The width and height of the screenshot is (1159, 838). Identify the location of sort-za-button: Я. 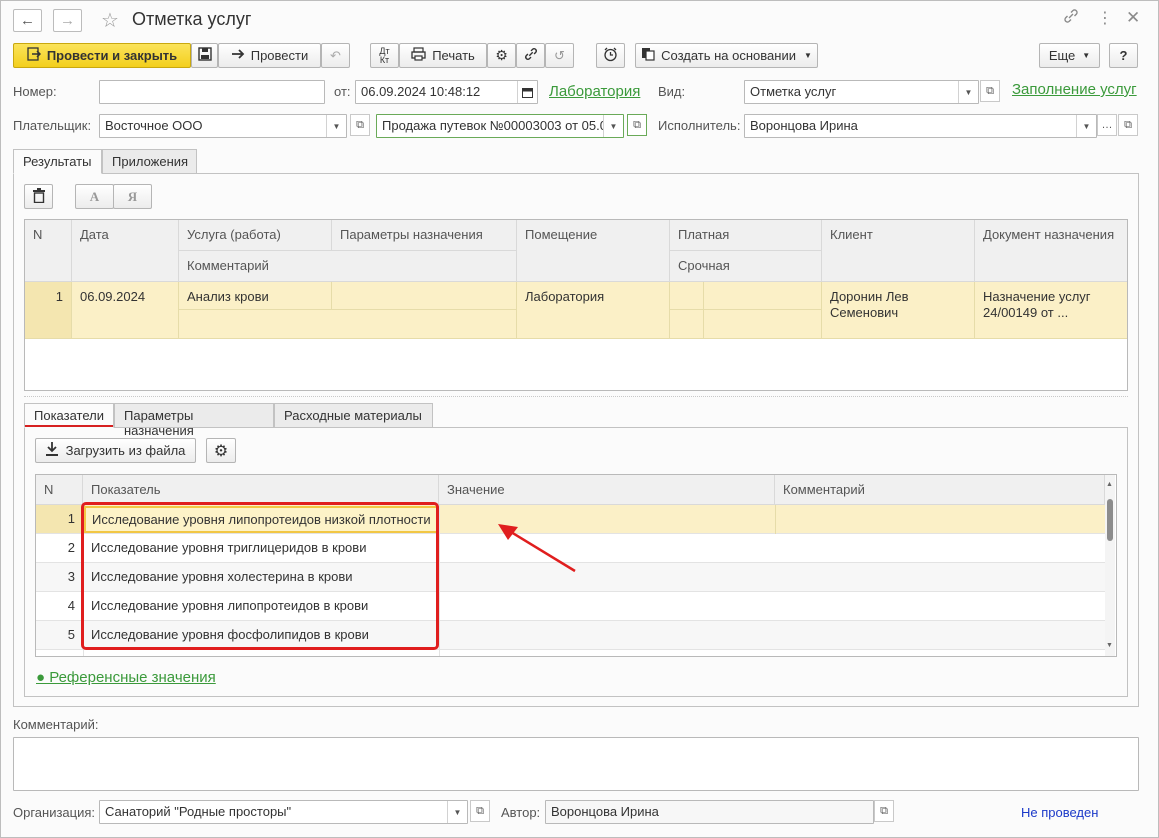
(132, 196).